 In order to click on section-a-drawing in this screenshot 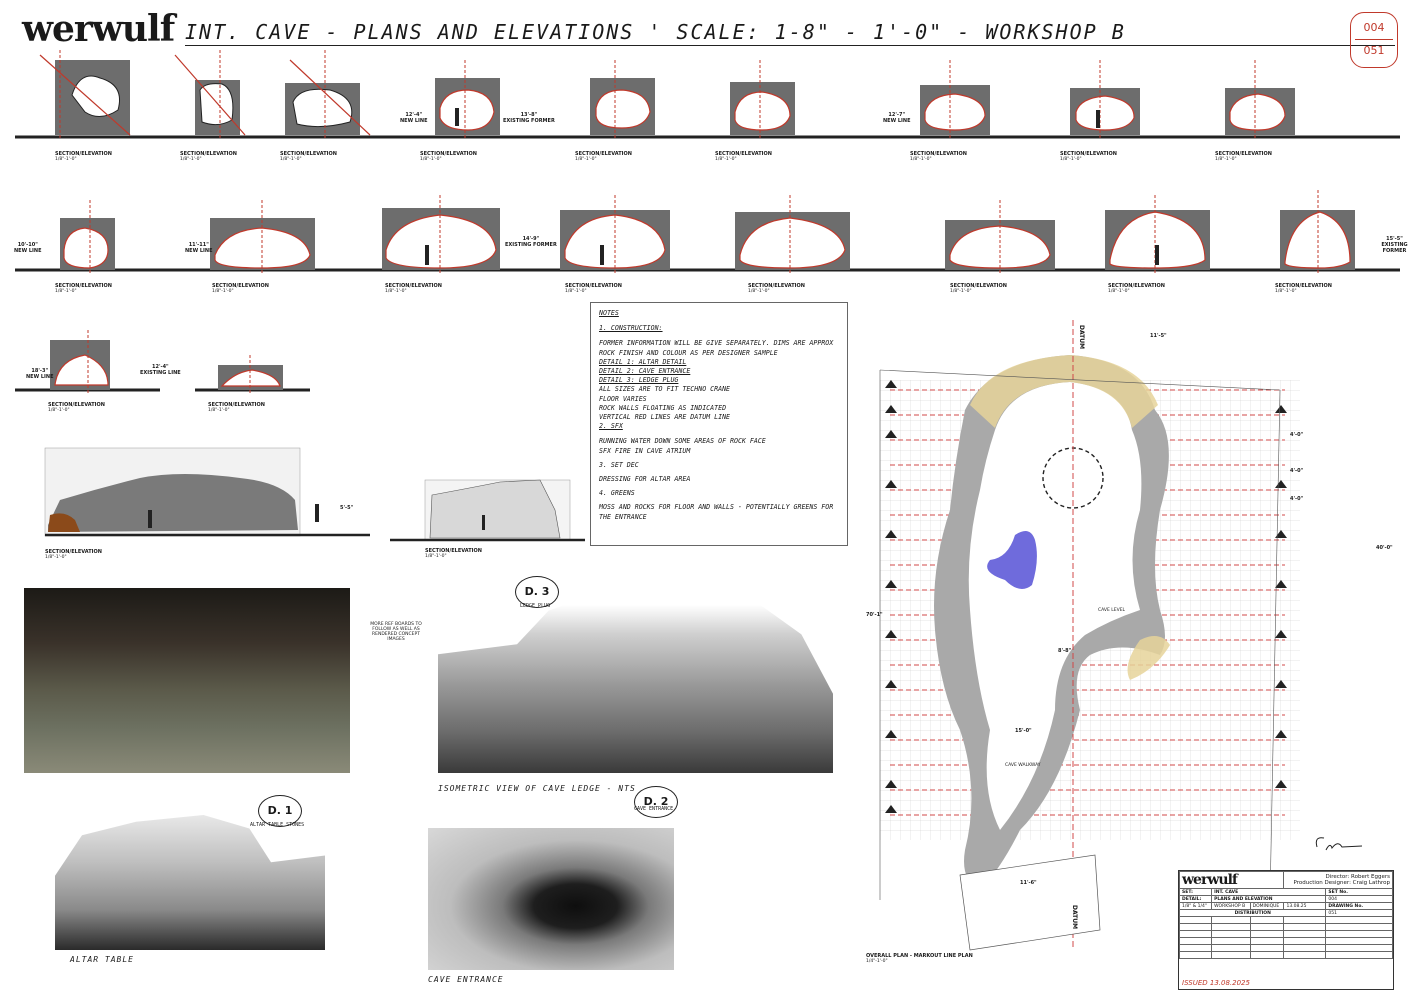, I will do `click(85, 95)`.